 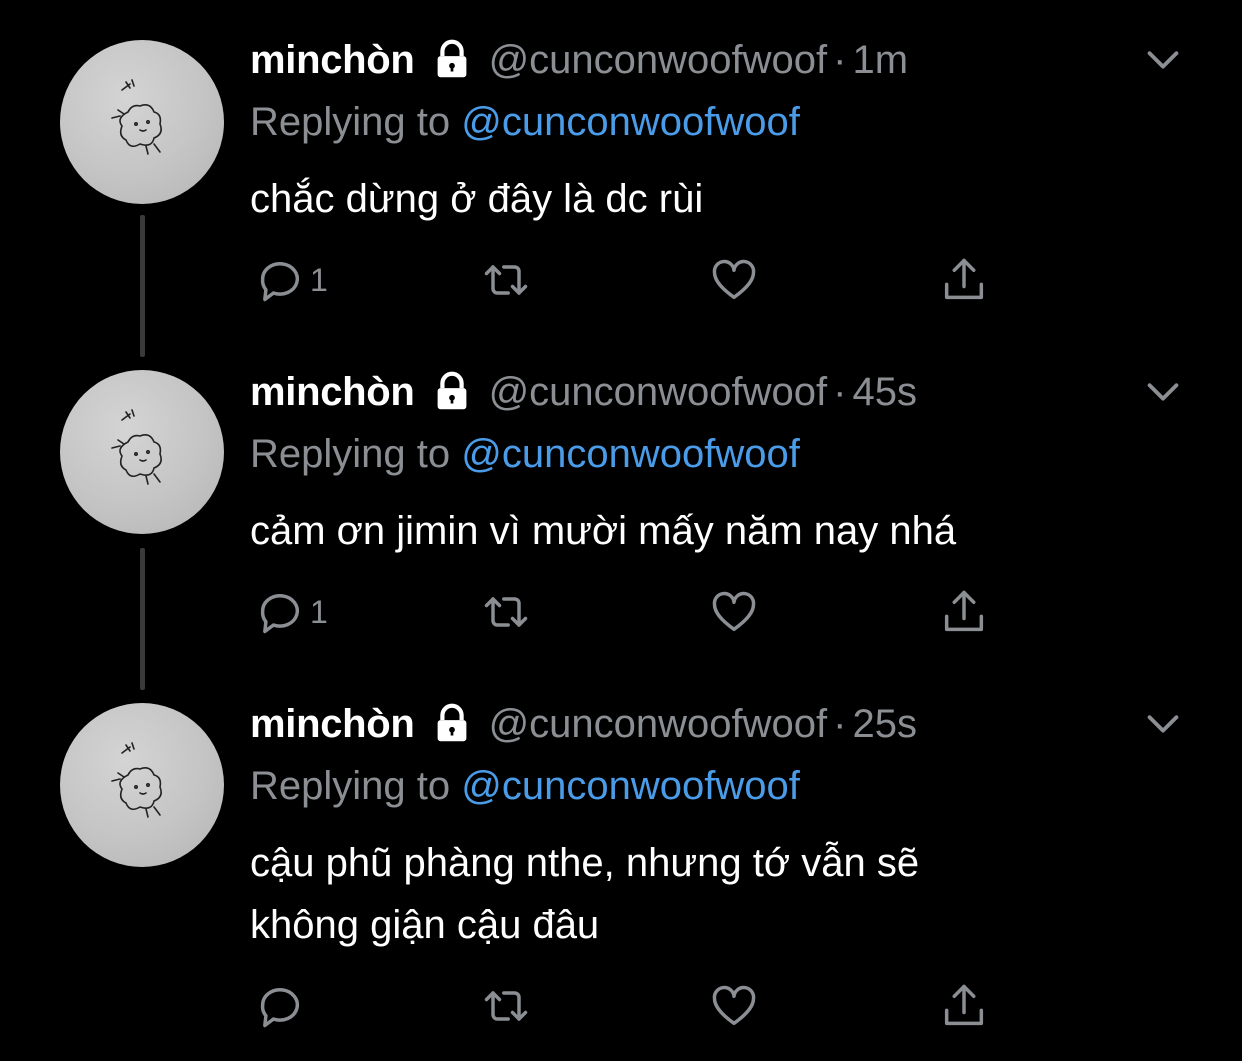 What do you see at coordinates (603, 531) in the screenshot?
I see `tweet-text-line: cảm ơn jimin vì mười mấy năm nay nhá` at bounding box center [603, 531].